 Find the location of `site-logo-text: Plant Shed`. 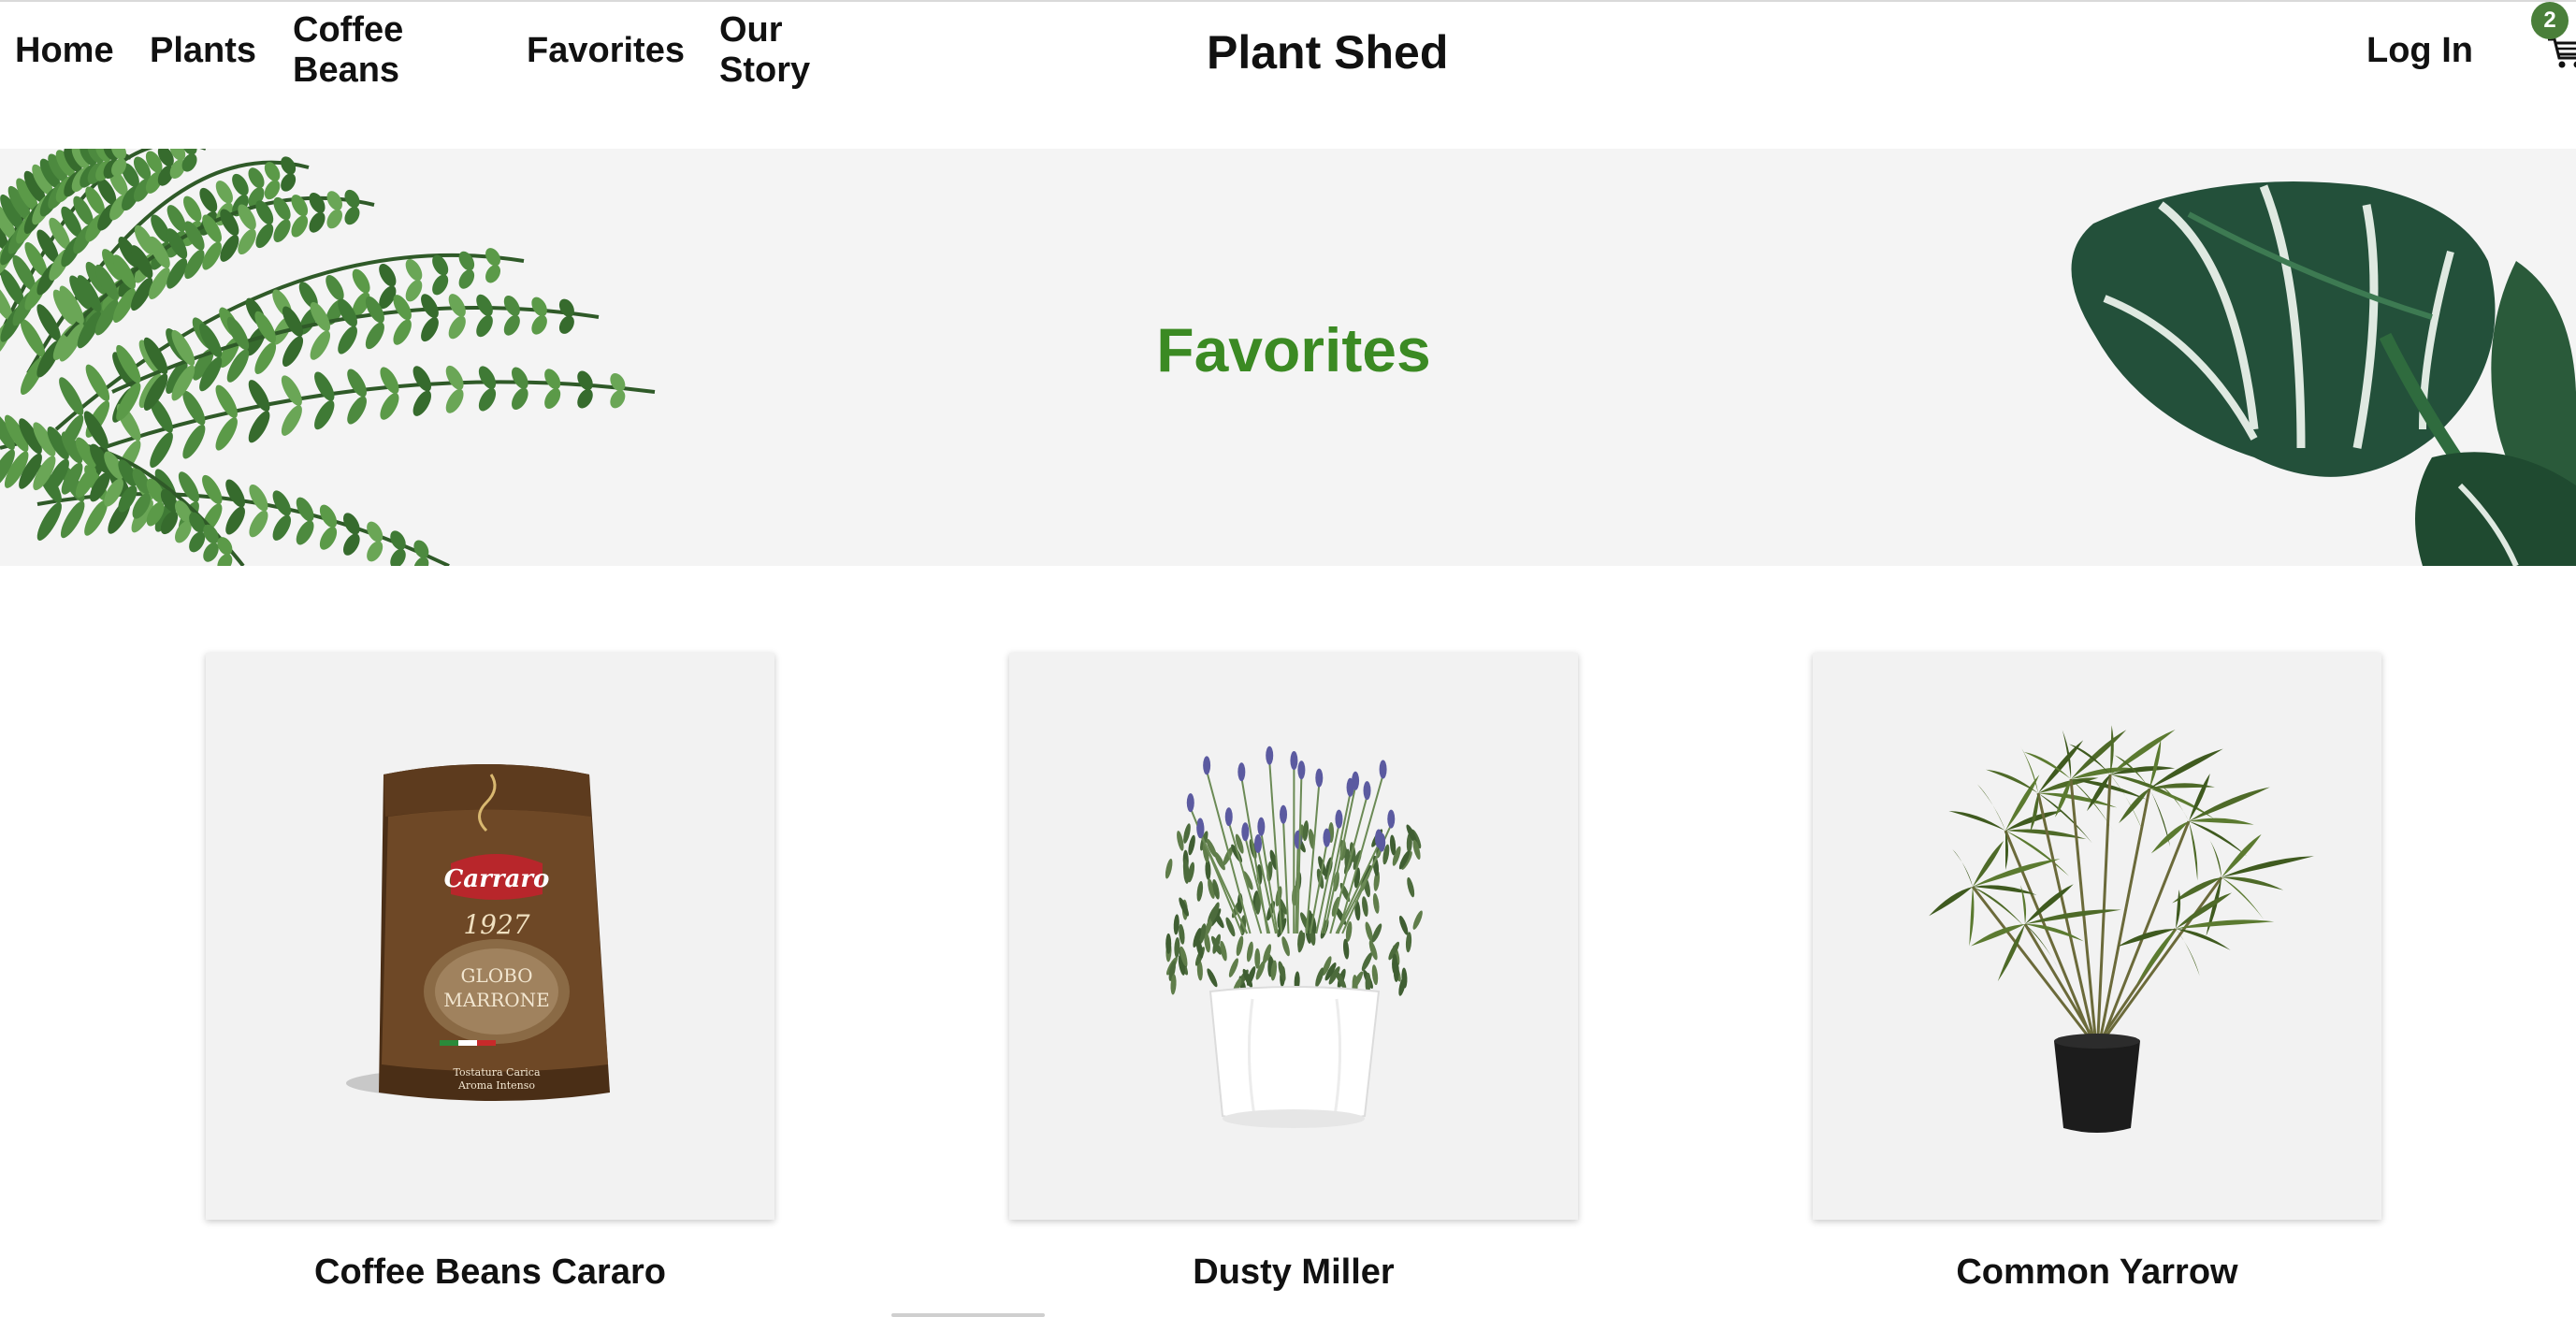

site-logo-text: Plant Shed is located at coordinates (1327, 52).